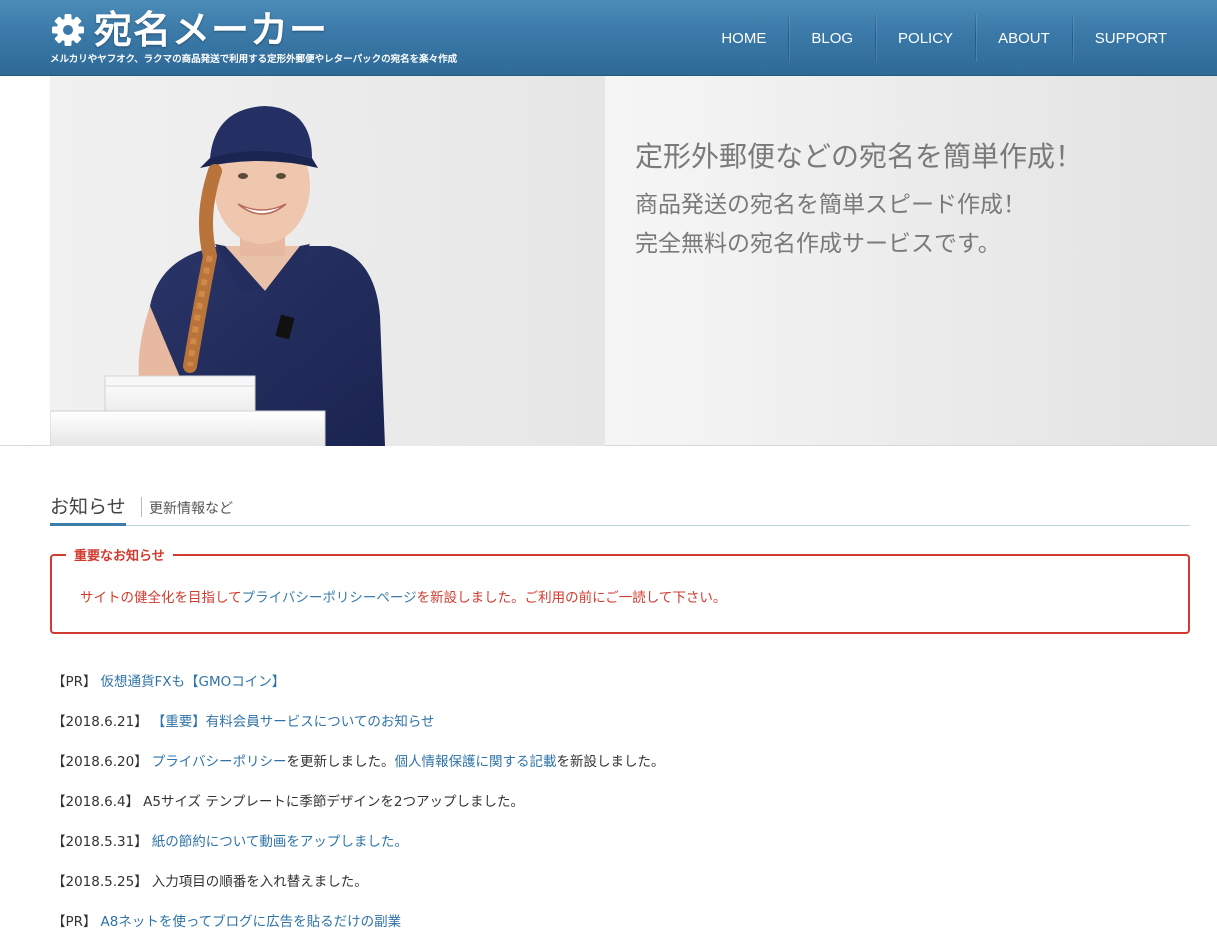 This screenshot has width=1217, height=931. I want to click on news-date: 【2018.6.20】, so click(100, 762).